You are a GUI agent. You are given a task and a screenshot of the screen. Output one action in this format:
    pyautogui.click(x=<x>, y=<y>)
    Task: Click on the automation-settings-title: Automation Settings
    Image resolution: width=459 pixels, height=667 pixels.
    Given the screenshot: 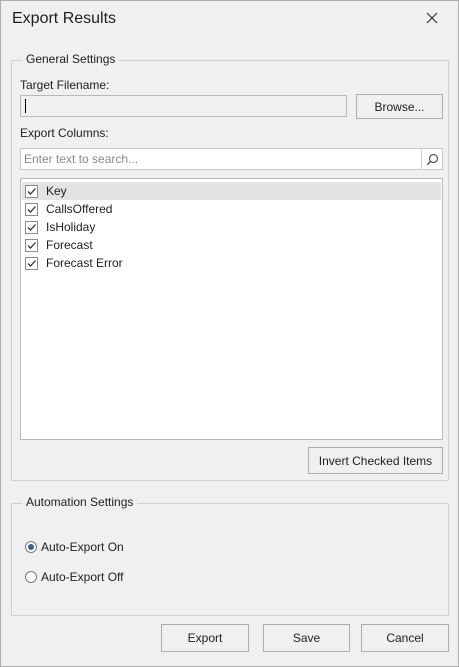 What is the action you would take?
    pyautogui.click(x=80, y=502)
    